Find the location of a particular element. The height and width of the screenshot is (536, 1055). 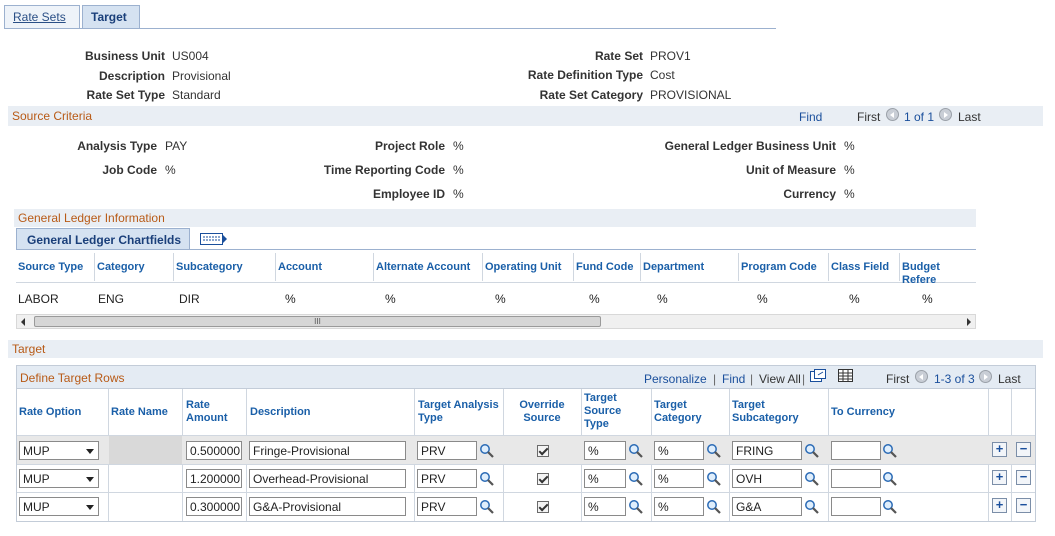

source-criteria-find-link: Find is located at coordinates (810, 117).